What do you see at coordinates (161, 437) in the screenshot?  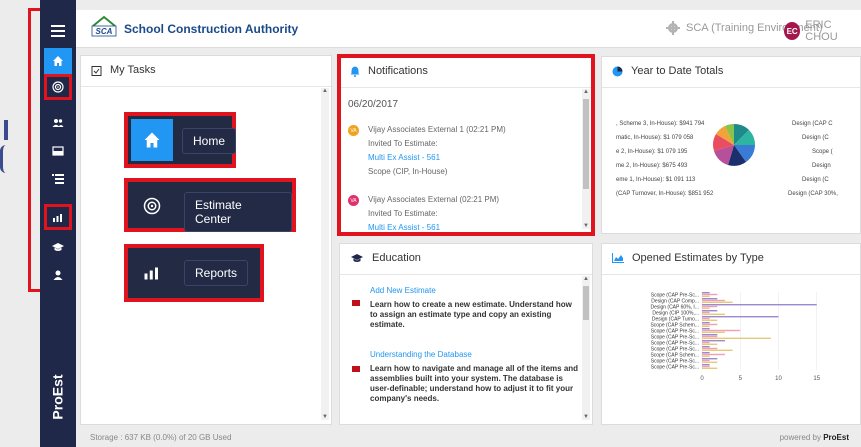 I see `storage-info: Storage : 637 KB (0.0%) of 20 GB Used` at bounding box center [161, 437].